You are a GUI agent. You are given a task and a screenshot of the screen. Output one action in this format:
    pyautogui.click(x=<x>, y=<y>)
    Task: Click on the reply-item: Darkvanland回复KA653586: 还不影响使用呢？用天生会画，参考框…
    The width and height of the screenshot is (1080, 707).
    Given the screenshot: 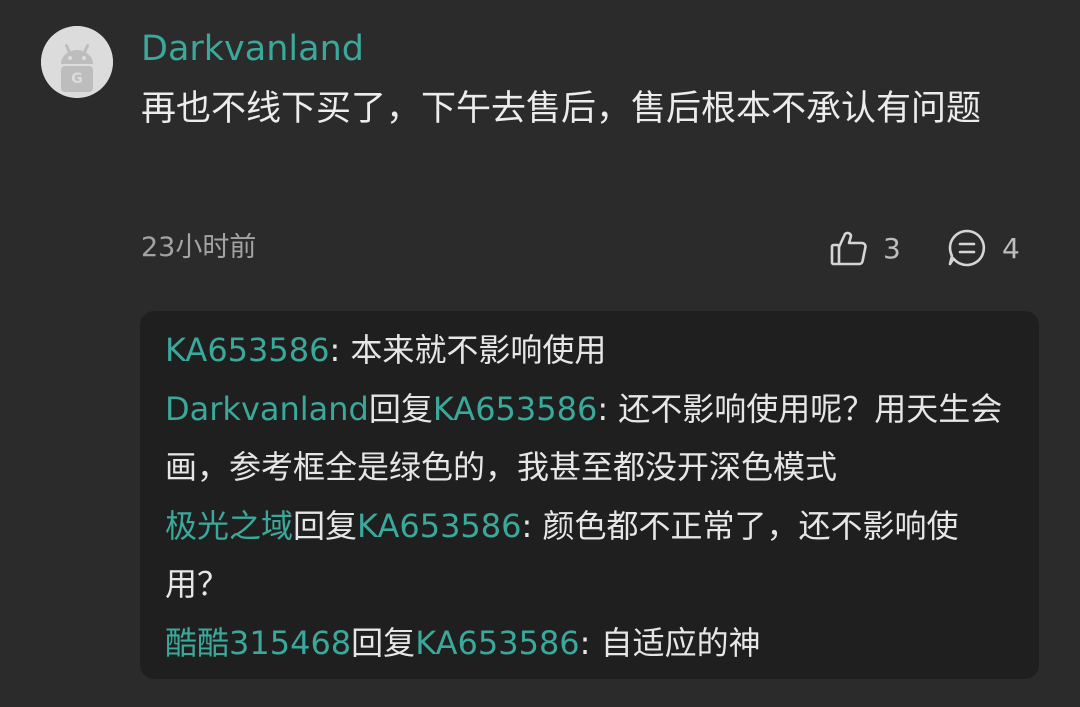 What is the action you would take?
    pyautogui.click(x=589, y=438)
    